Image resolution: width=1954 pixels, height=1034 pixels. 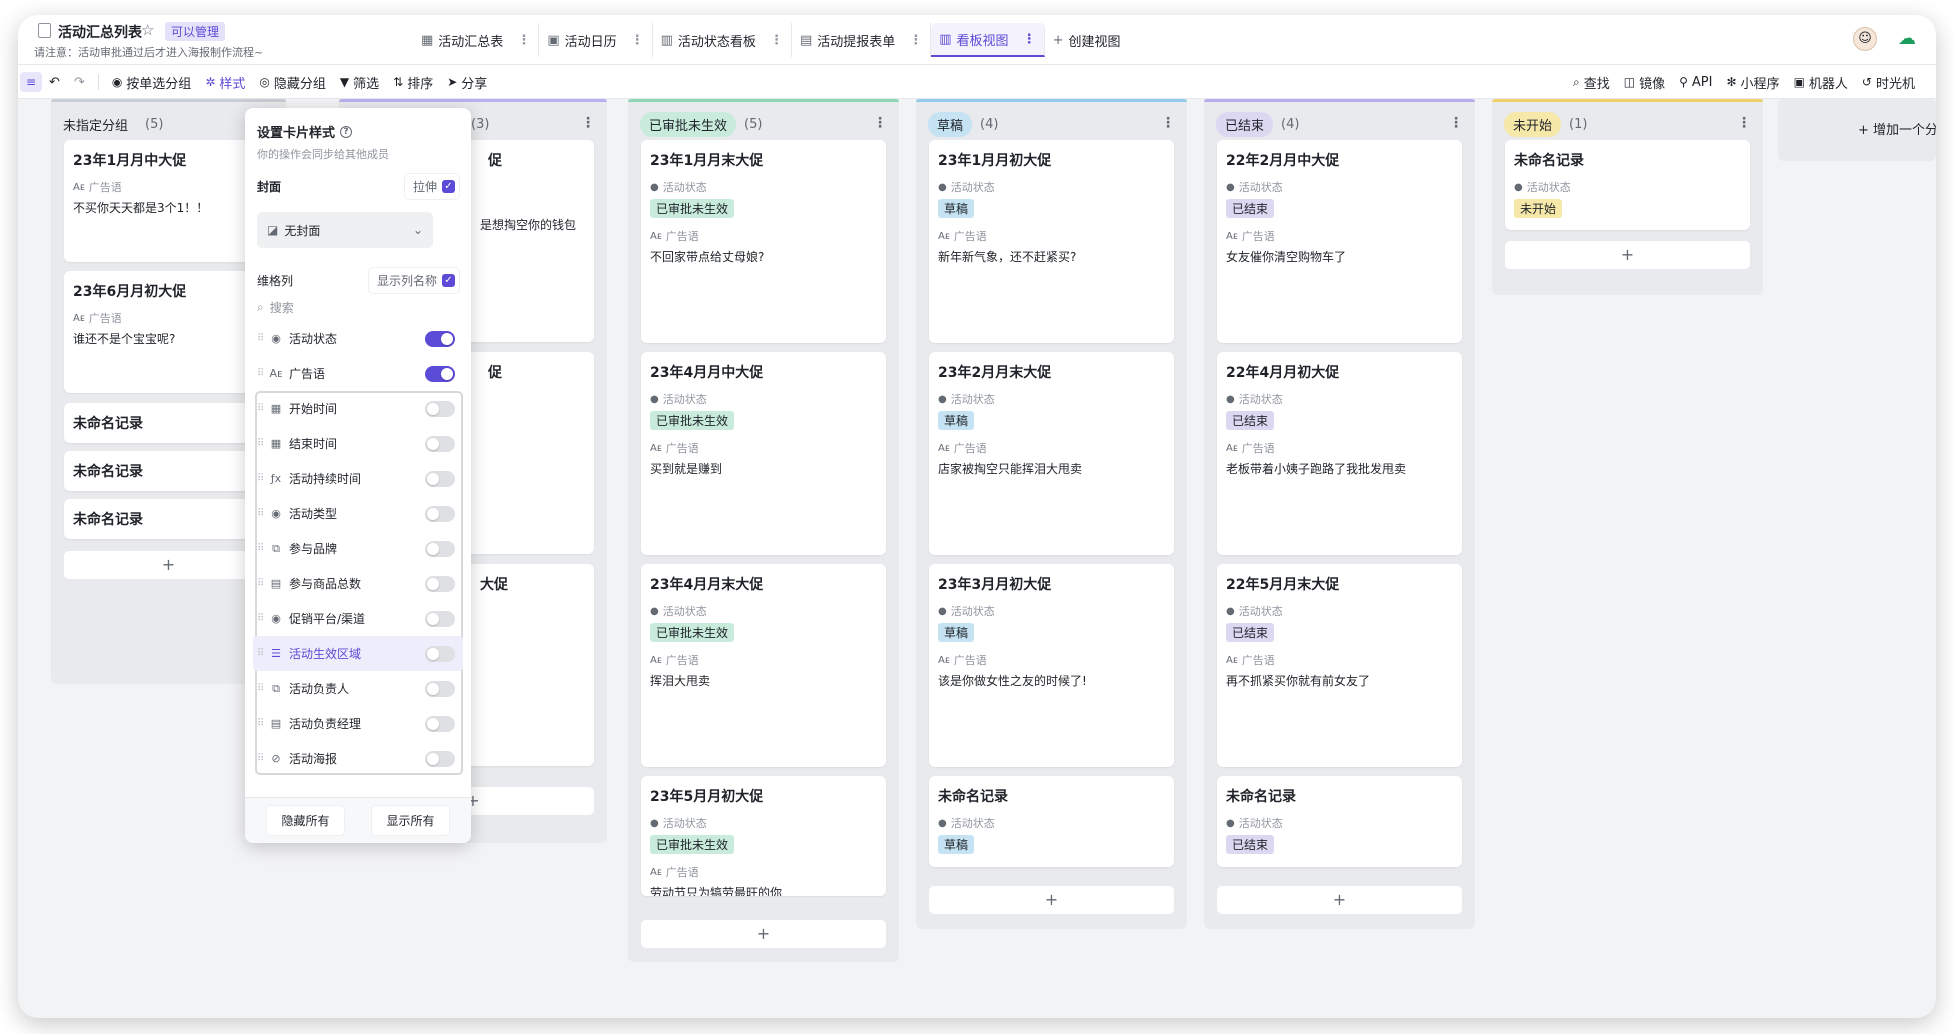 What do you see at coordinates (152, 82) in the screenshot?
I see `group-by-button: ◉ 按单选分组` at bounding box center [152, 82].